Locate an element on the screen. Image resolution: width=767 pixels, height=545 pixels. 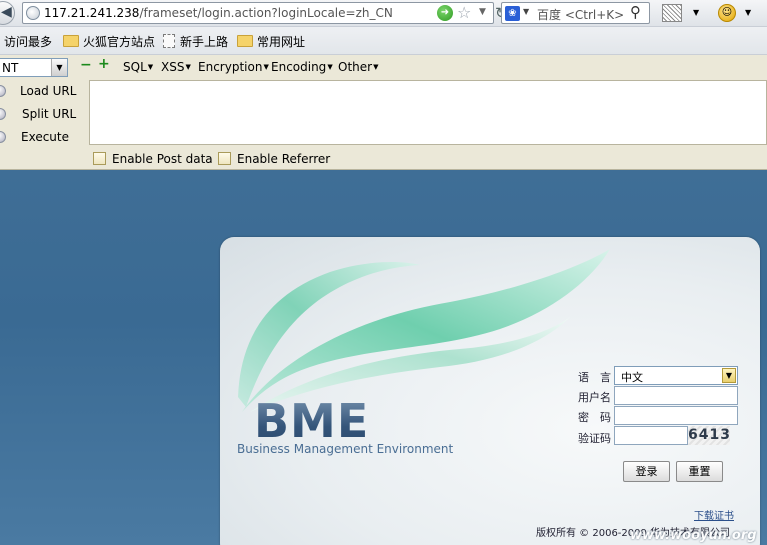
execute-label: Execute is located at coordinates (45, 137).